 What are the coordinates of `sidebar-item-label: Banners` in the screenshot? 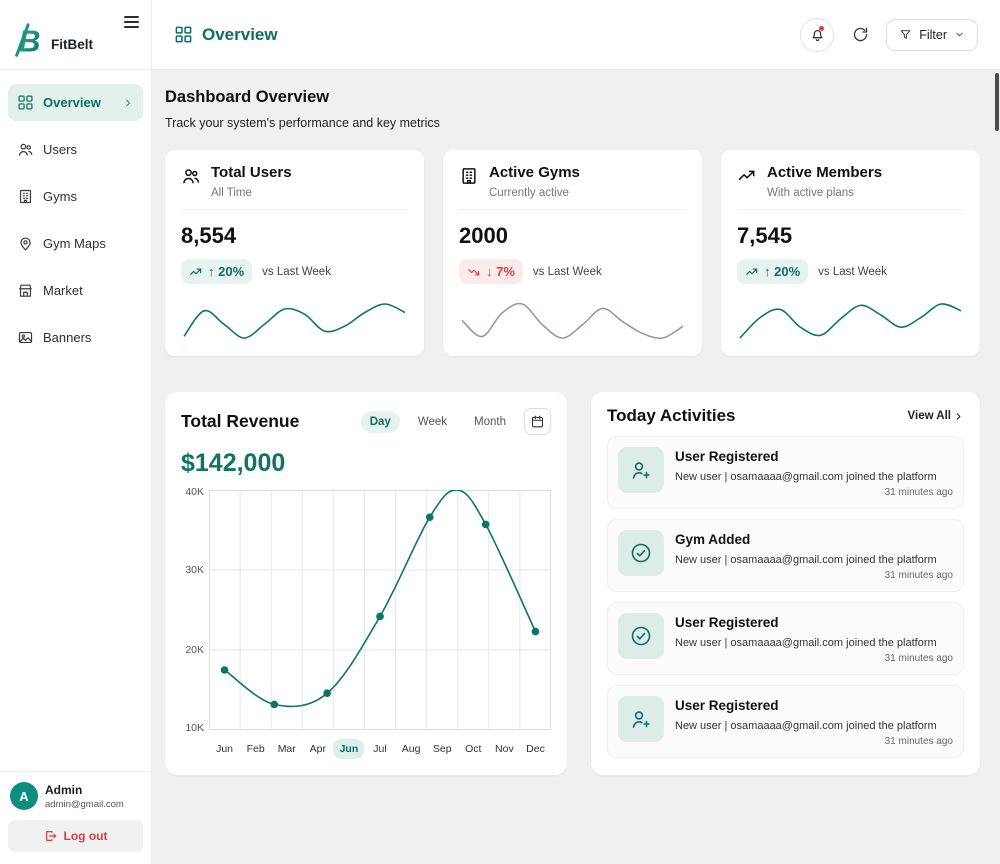 It's located at (67, 337).